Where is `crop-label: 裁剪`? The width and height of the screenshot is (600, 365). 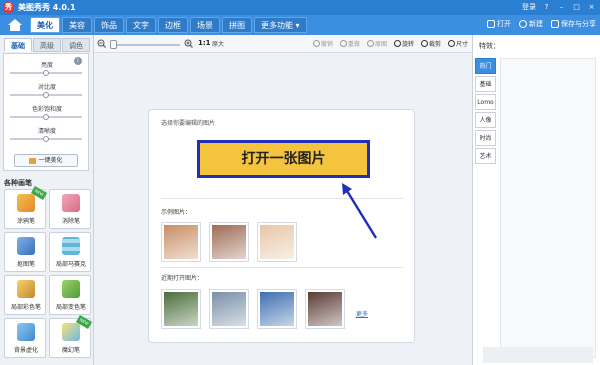
crop-label: 裁剪 is located at coordinates (434, 44).